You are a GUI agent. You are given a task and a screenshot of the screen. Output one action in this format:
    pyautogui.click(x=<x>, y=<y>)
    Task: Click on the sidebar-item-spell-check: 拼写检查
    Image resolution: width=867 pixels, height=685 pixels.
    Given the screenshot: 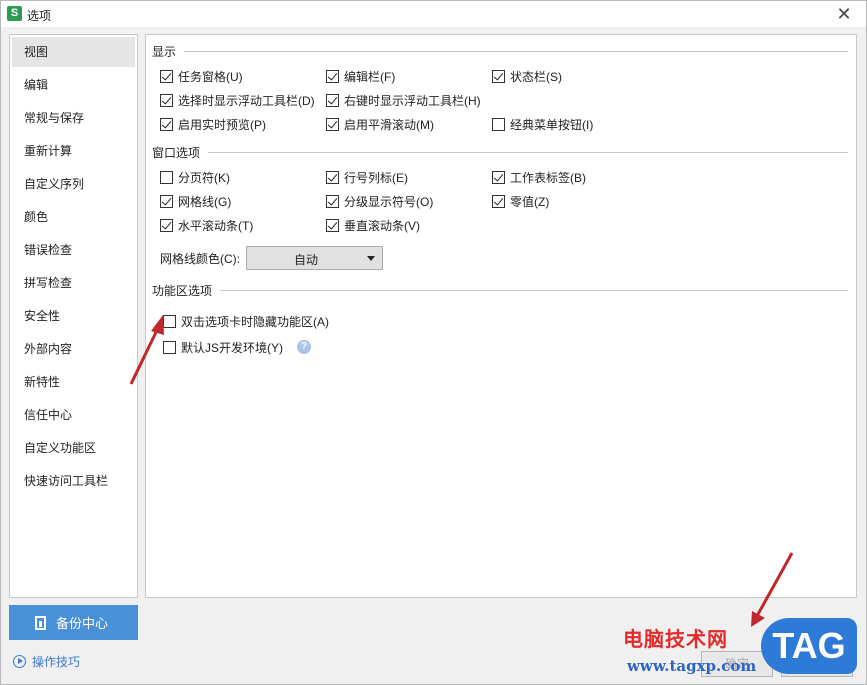 What is the action you would take?
    pyautogui.click(x=73, y=283)
    